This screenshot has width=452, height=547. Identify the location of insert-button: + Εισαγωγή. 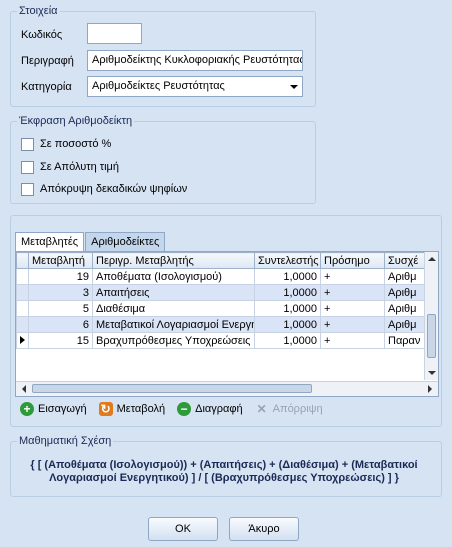
(53, 409).